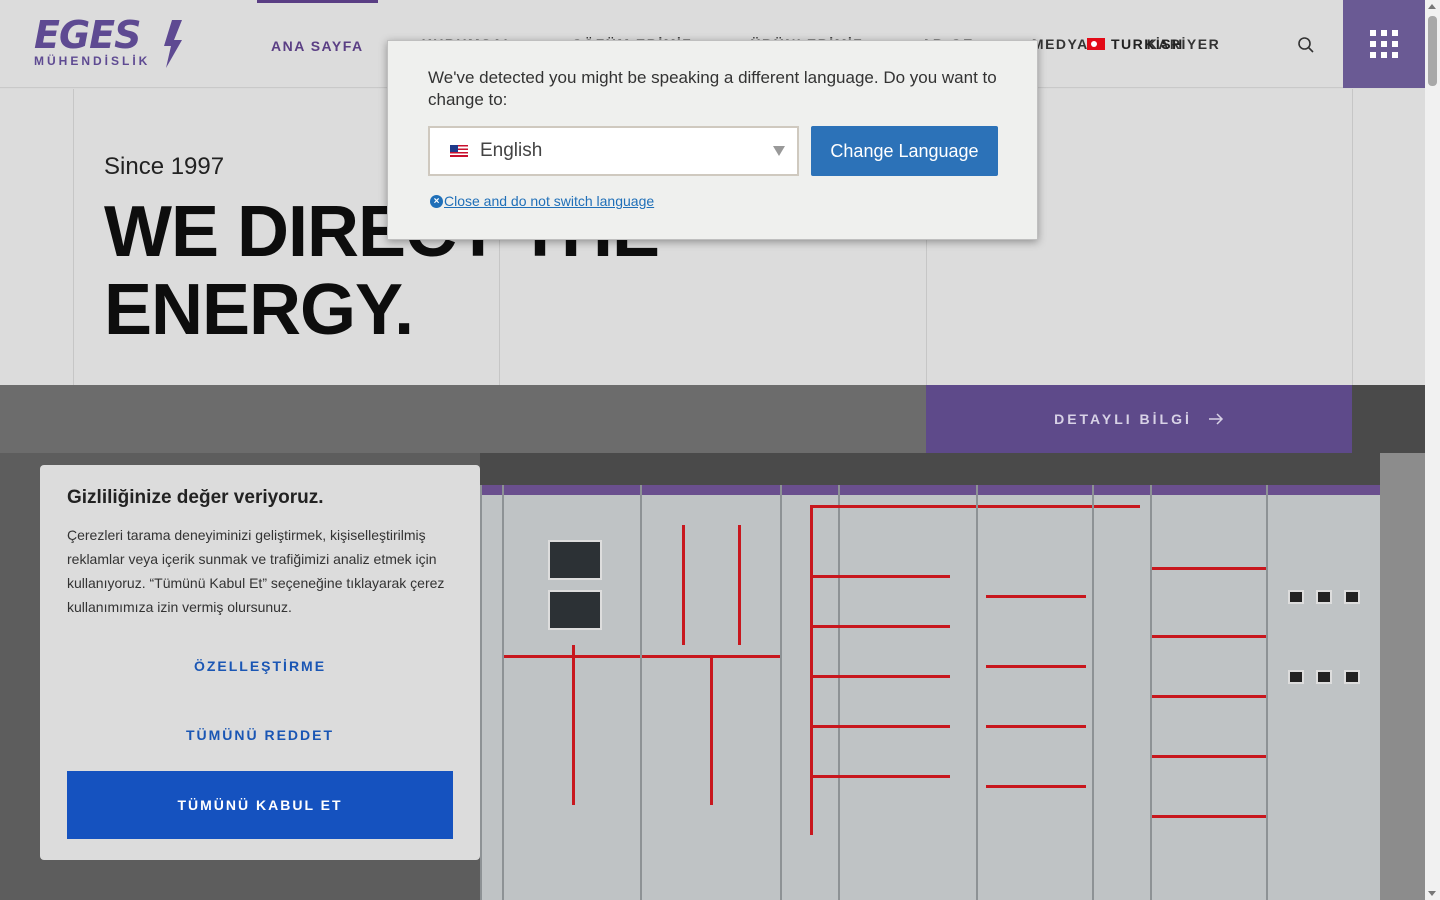  What do you see at coordinates (260, 666) in the screenshot?
I see `customize-cookies-button: ÖZELLEŞTİRME` at bounding box center [260, 666].